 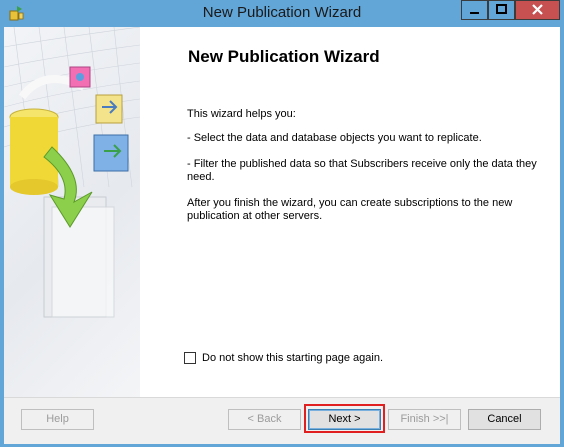 I want to click on maximize-icon, so click(x=501, y=9).